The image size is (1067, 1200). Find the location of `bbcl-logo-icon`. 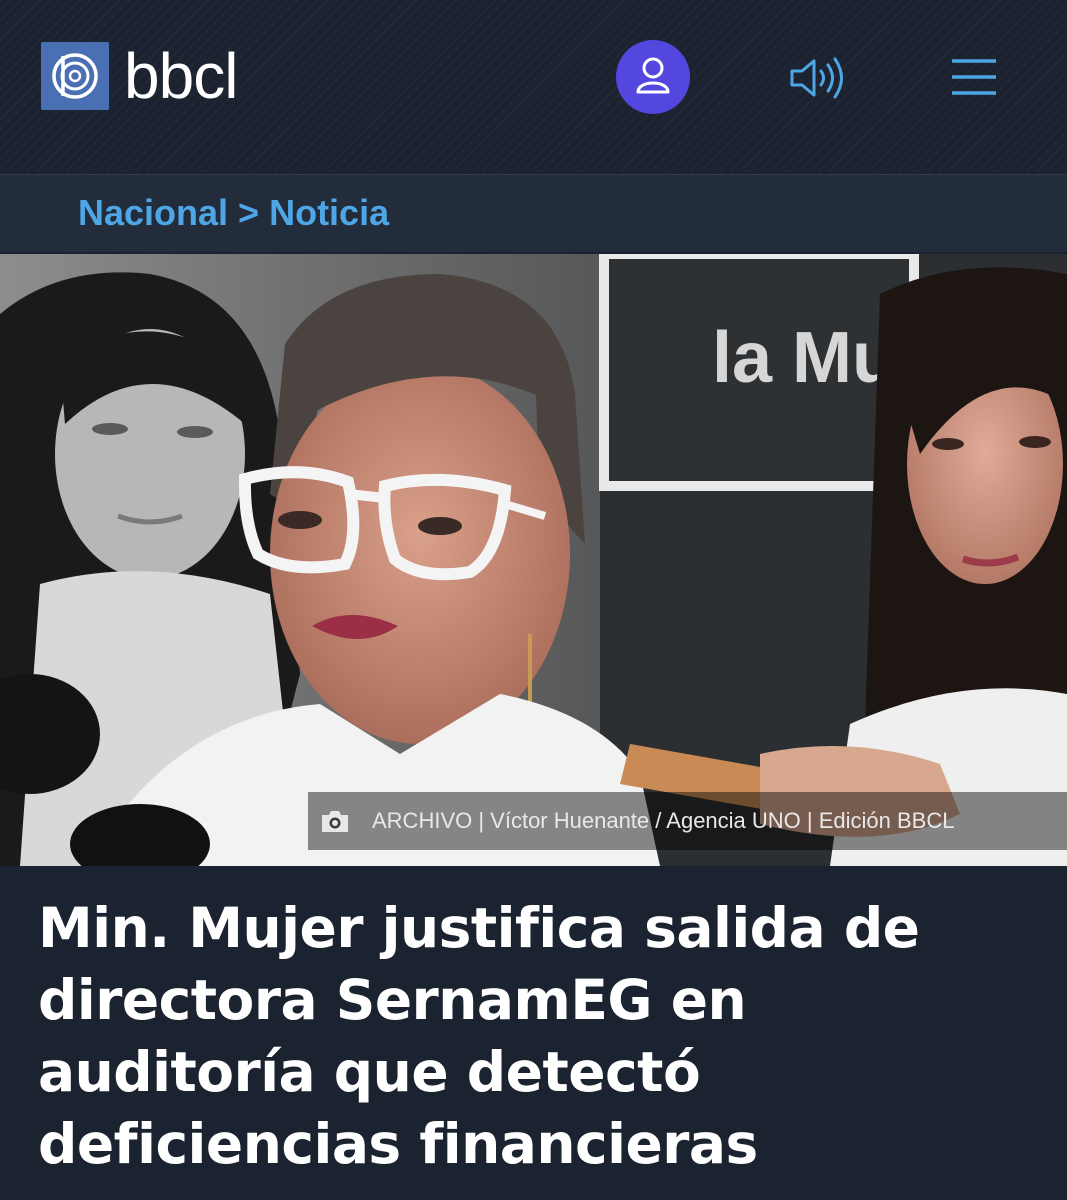

bbcl-logo-icon is located at coordinates (75, 76).